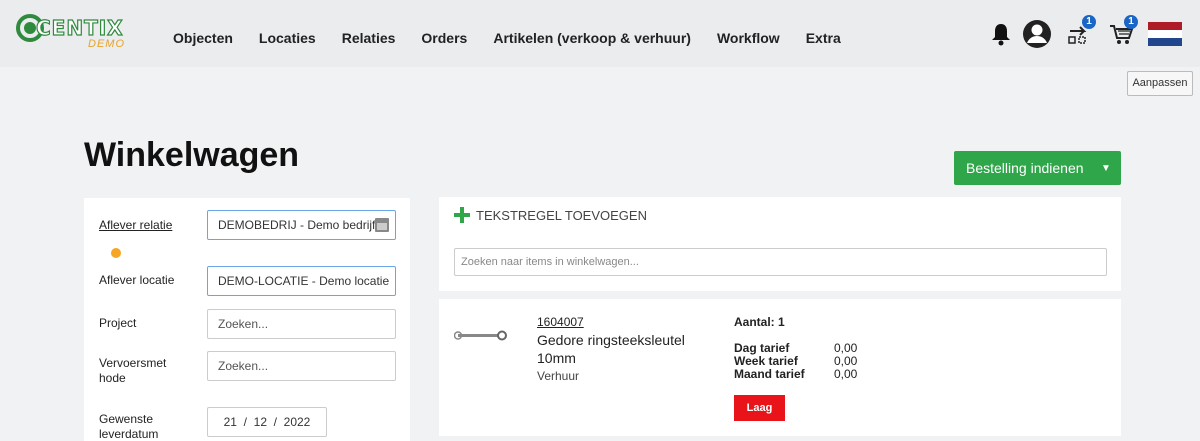  I want to click on bell-icon, so click(1001, 36).